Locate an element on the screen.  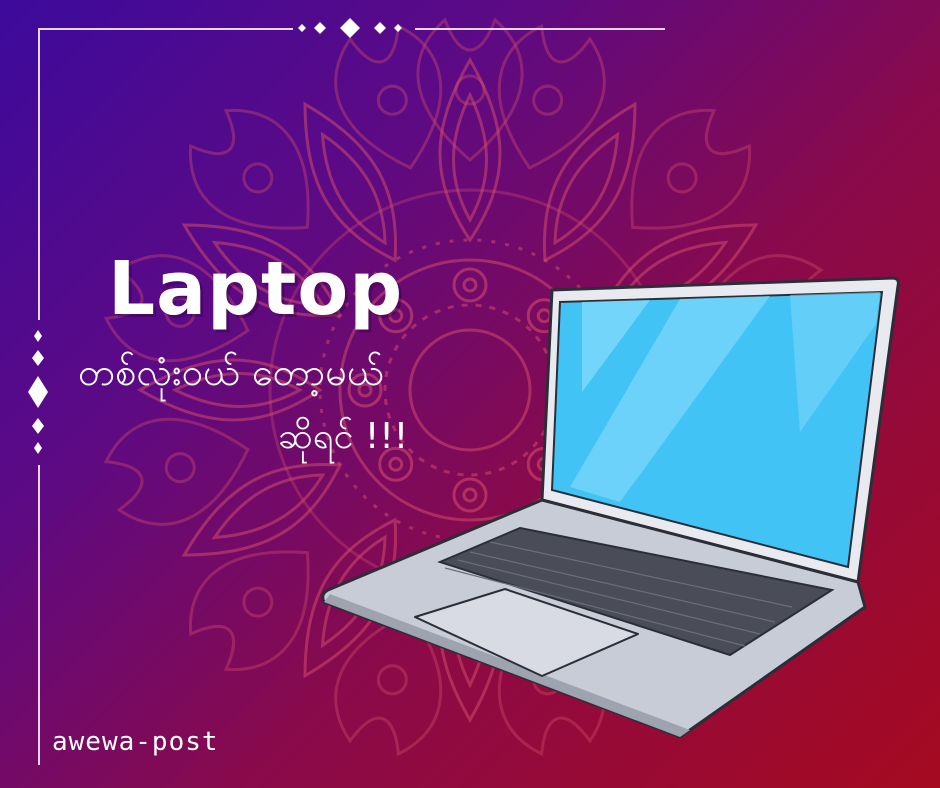
frame-left-line-top is located at coordinates (39, 174).